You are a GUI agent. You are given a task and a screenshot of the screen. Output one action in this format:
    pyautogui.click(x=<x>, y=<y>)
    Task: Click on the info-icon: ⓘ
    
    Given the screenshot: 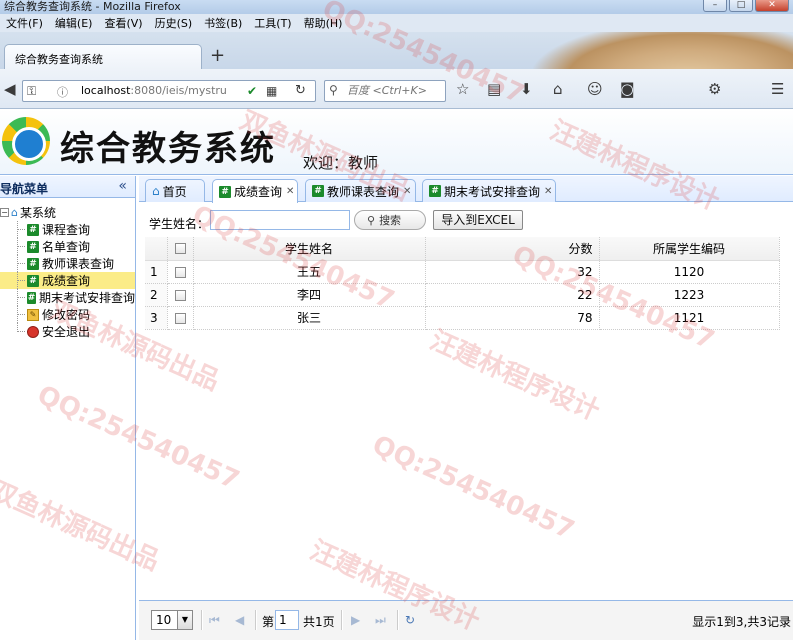 What is the action you would take?
    pyautogui.click(x=62, y=92)
    